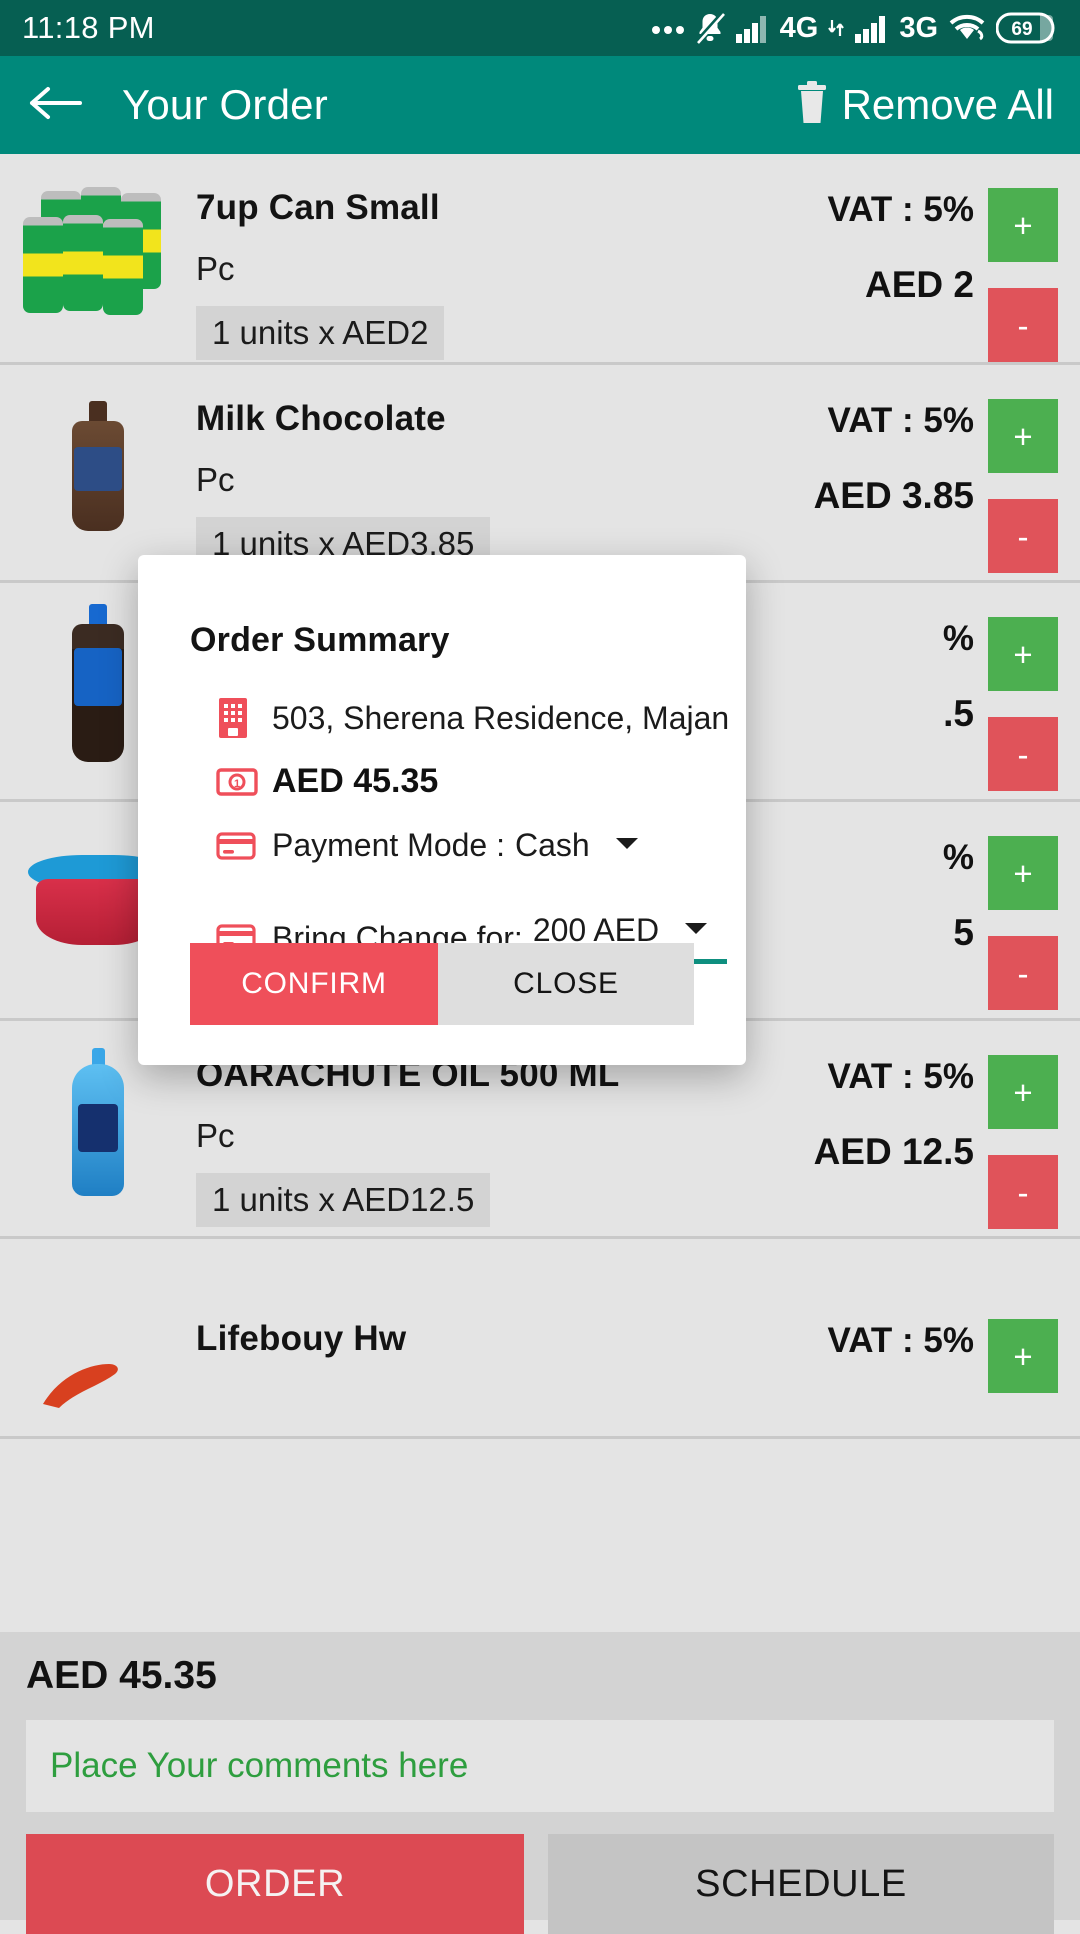 This screenshot has width=1080, height=1934. I want to click on payment-mode-select: Cash, so click(577, 845).